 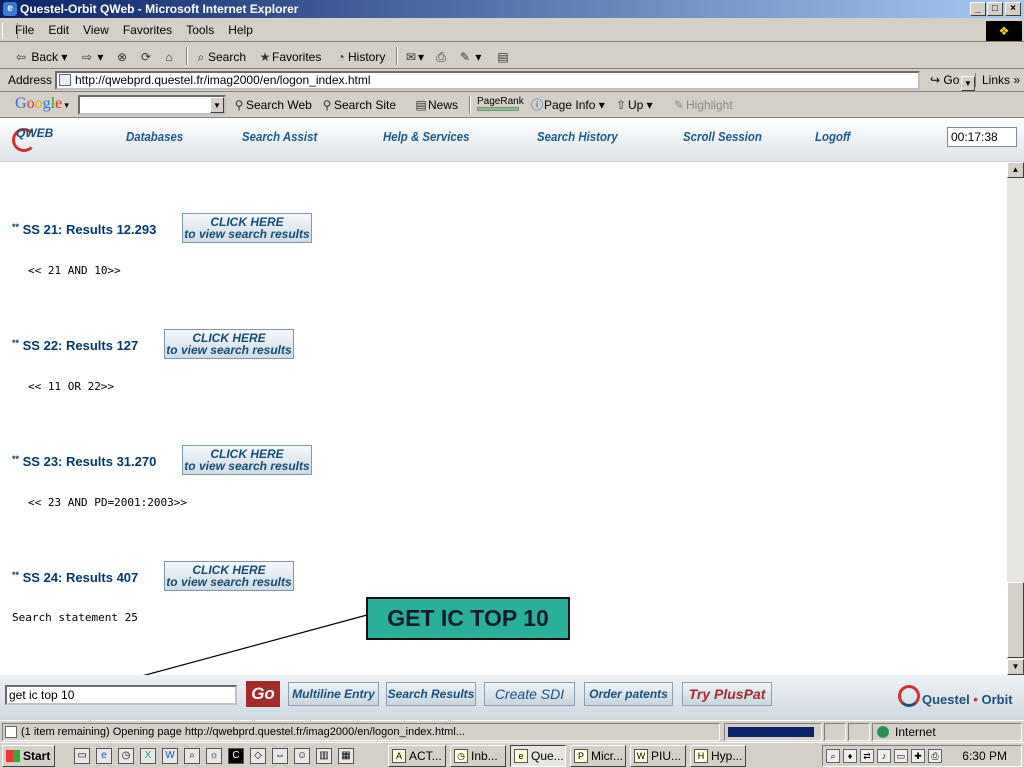 I want to click on tray-shield-icon: ♦, so click(x=850, y=756).